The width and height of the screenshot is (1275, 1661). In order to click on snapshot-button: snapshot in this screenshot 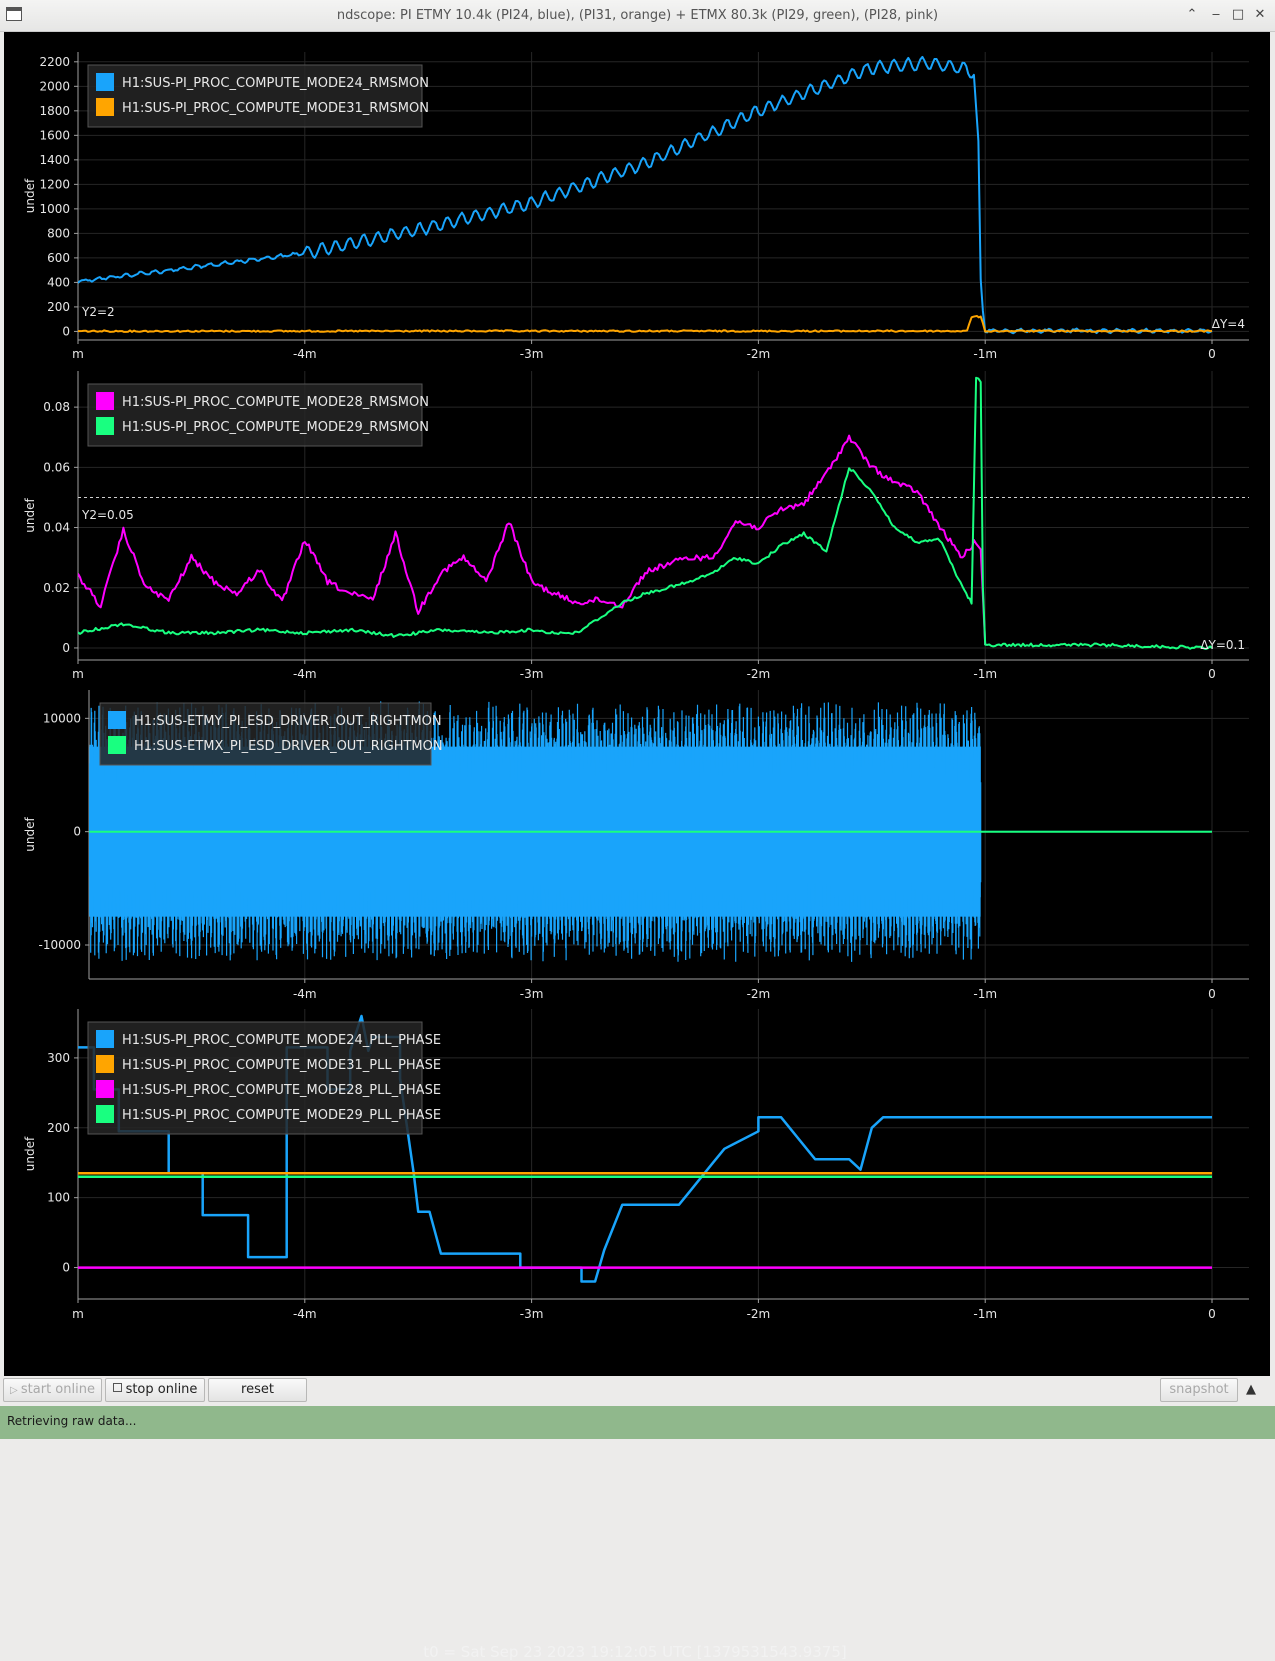, I will do `click(1199, 1390)`.